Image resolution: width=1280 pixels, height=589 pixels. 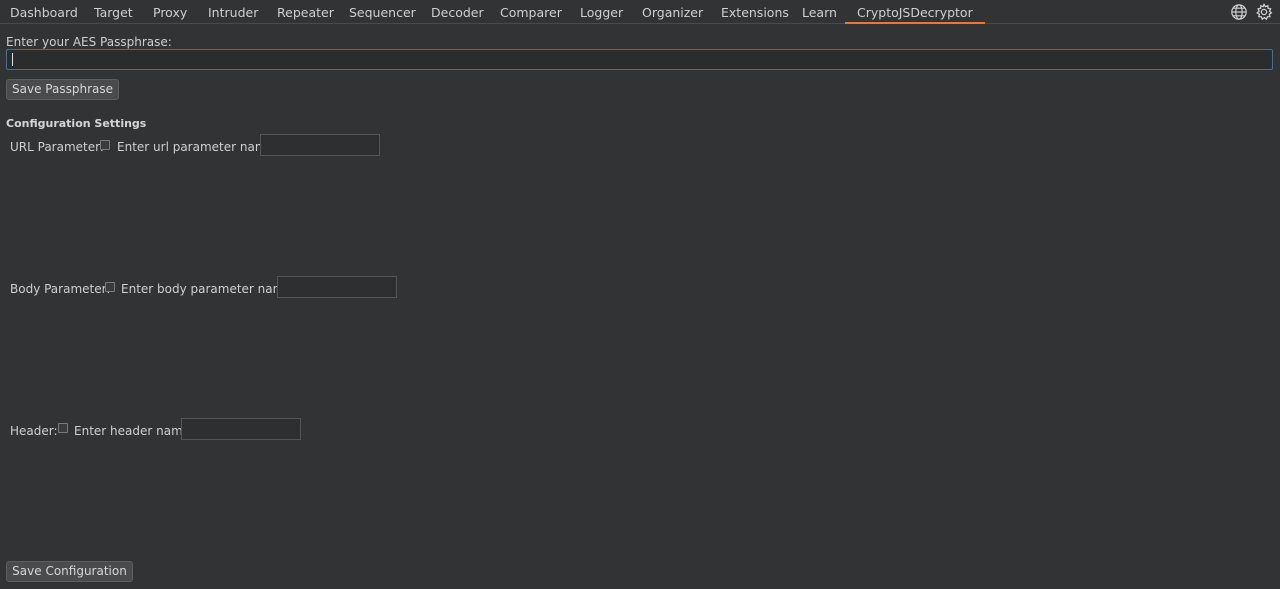 I want to click on globe-icon, so click(x=1239, y=12).